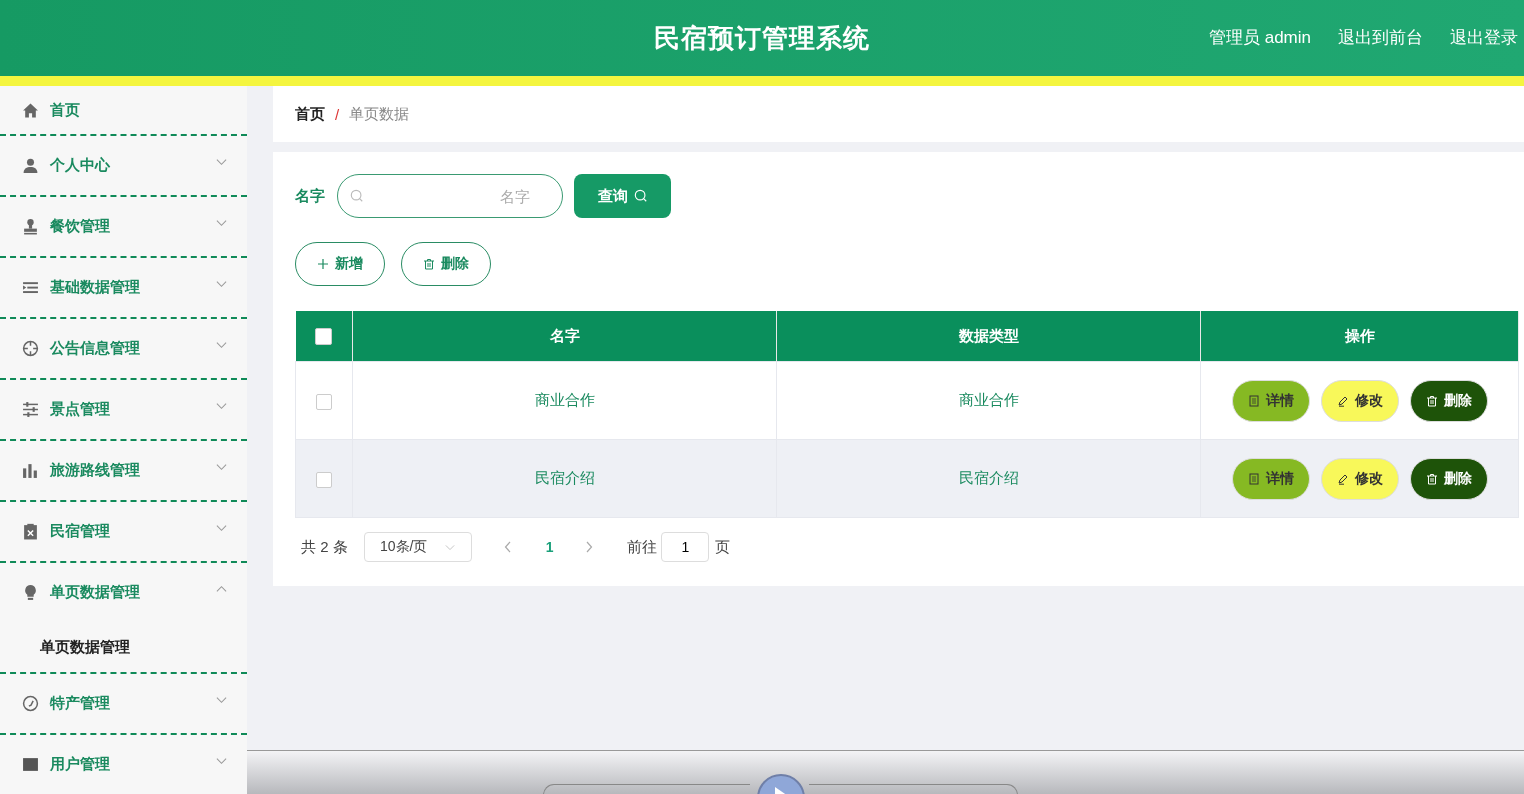 The height and width of the screenshot is (794, 1524). Describe the element at coordinates (685, 547) in the screenshot. I see `page-input: 1` at that location.